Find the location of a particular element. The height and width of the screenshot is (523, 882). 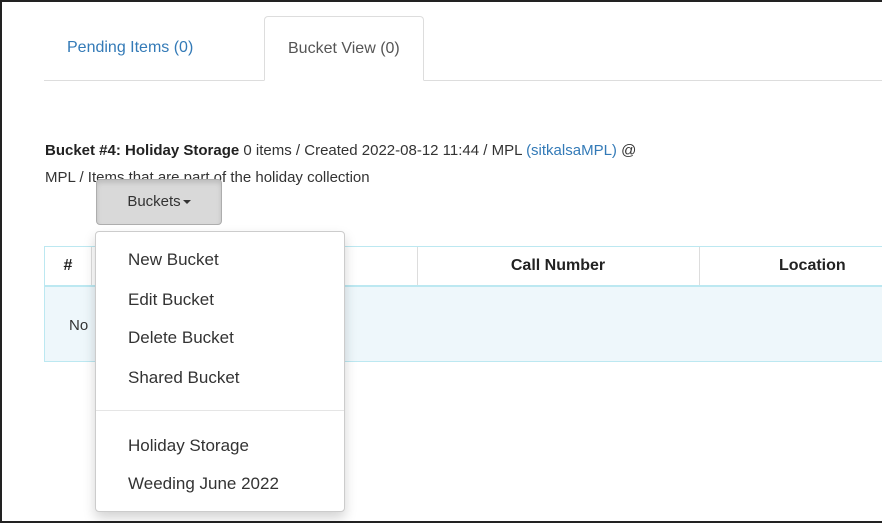

column-divider is located at coordinates (91, 266).